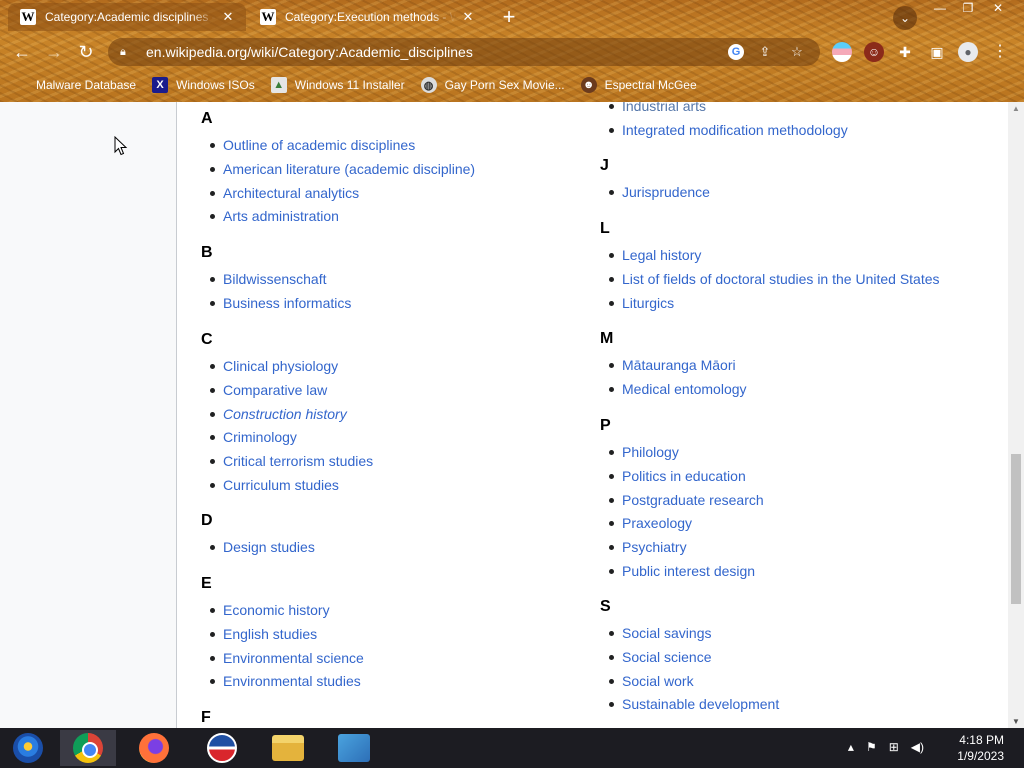 Image resolution: width=1024 pixels, height=768 pixels. Describe the element at coordinates (998, 9) in the screenshot. I see `close-window-button: ✕` at that location.